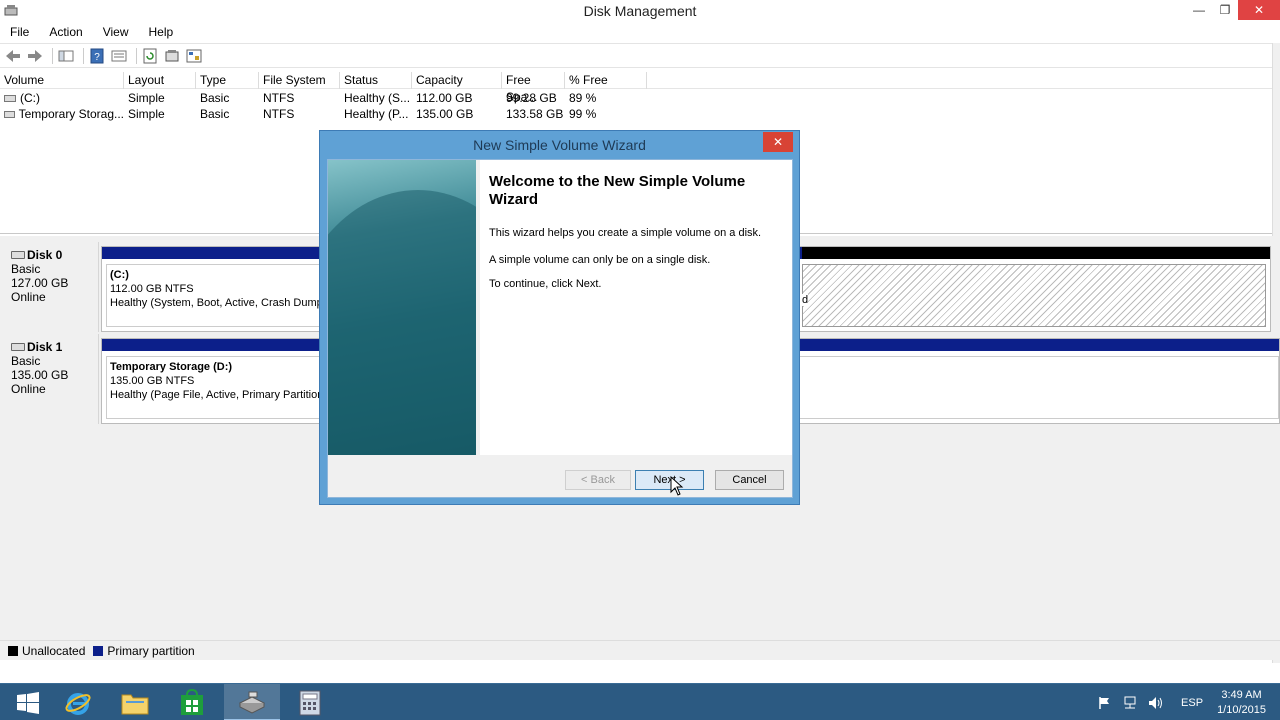  Describe the element at coordinates (583, 114) in the screenshot. I see `percent-free-cell: 99 %` at that location.